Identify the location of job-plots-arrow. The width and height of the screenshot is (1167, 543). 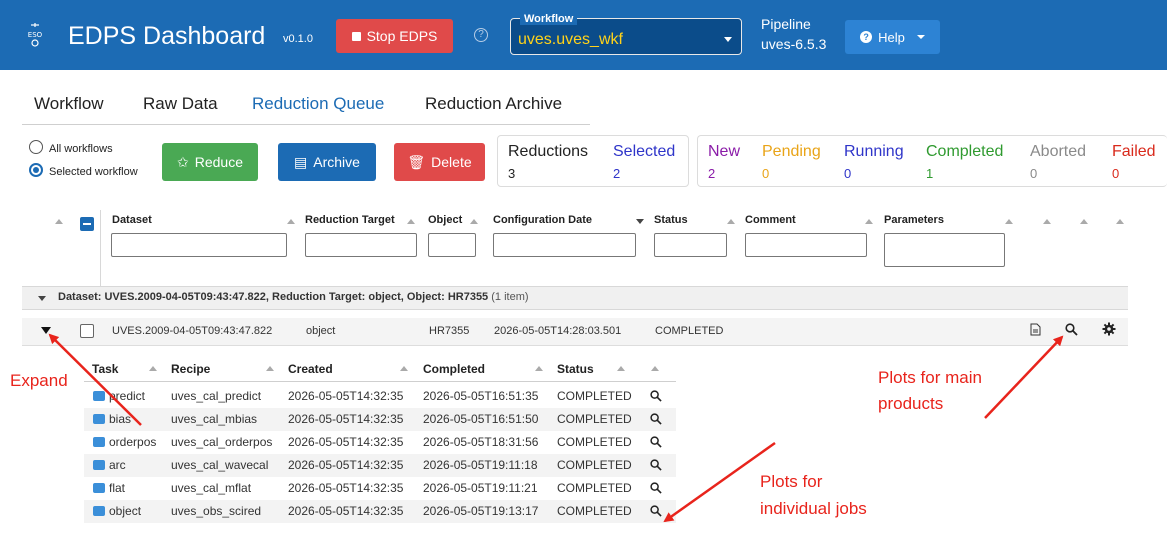
(719, 482).